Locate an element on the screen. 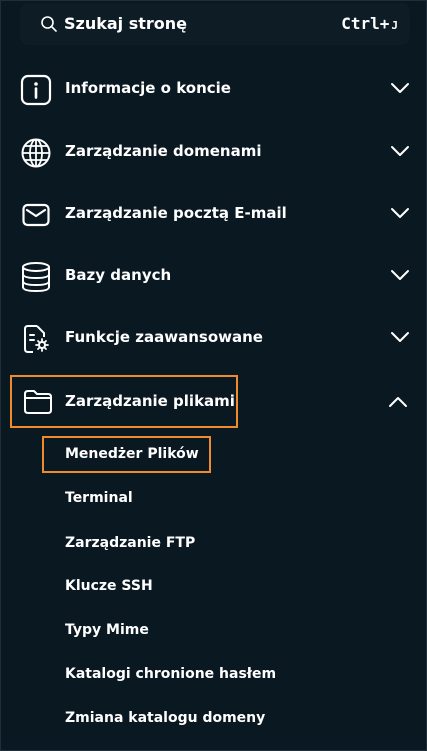  menu-item-domains: Zarządzanie domenami is located at coordinates (210, 151).